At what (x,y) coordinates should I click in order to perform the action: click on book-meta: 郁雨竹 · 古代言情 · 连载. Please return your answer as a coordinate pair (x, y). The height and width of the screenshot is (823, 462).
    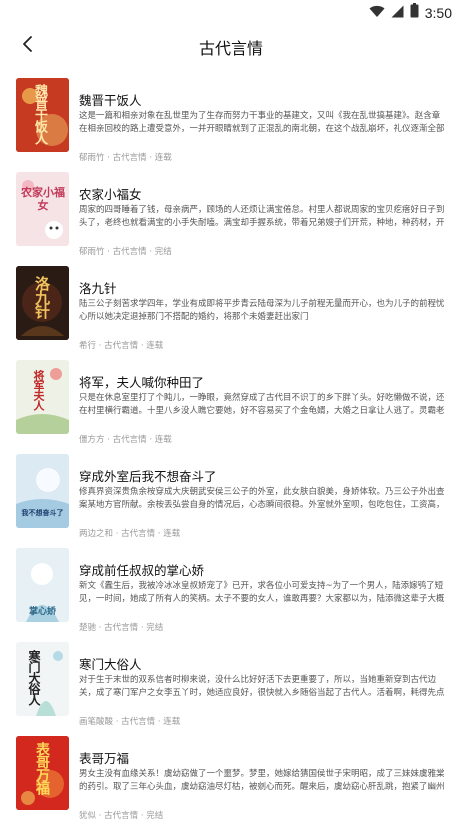
    Looking at the image, I should click on (125, 158).